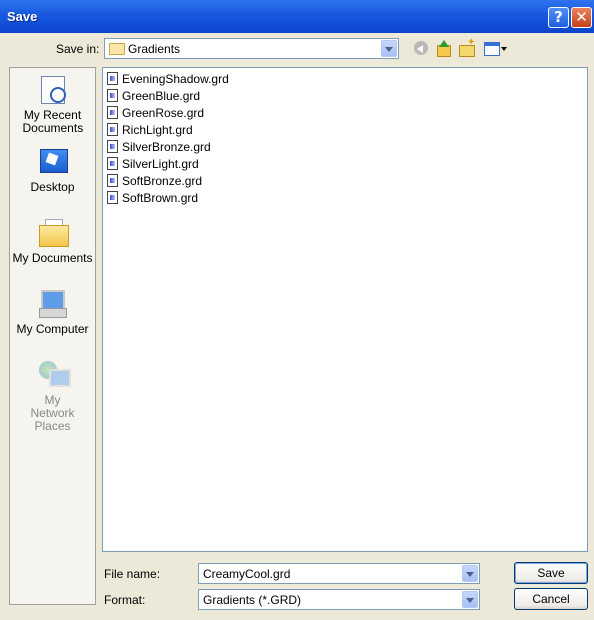 This screenshot has width=594, height=620. I want to click on file-name: SilverLight.grd, so click(160, 164).